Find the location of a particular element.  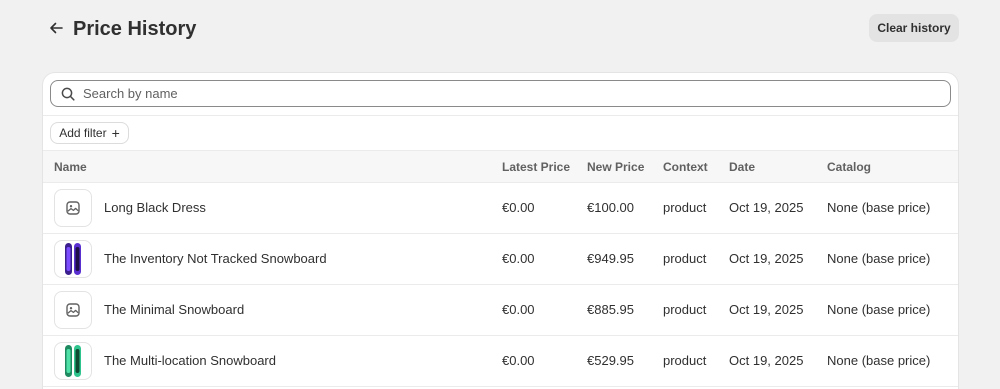

column-header-new-price: New Price is located at coordinates (615, 167).